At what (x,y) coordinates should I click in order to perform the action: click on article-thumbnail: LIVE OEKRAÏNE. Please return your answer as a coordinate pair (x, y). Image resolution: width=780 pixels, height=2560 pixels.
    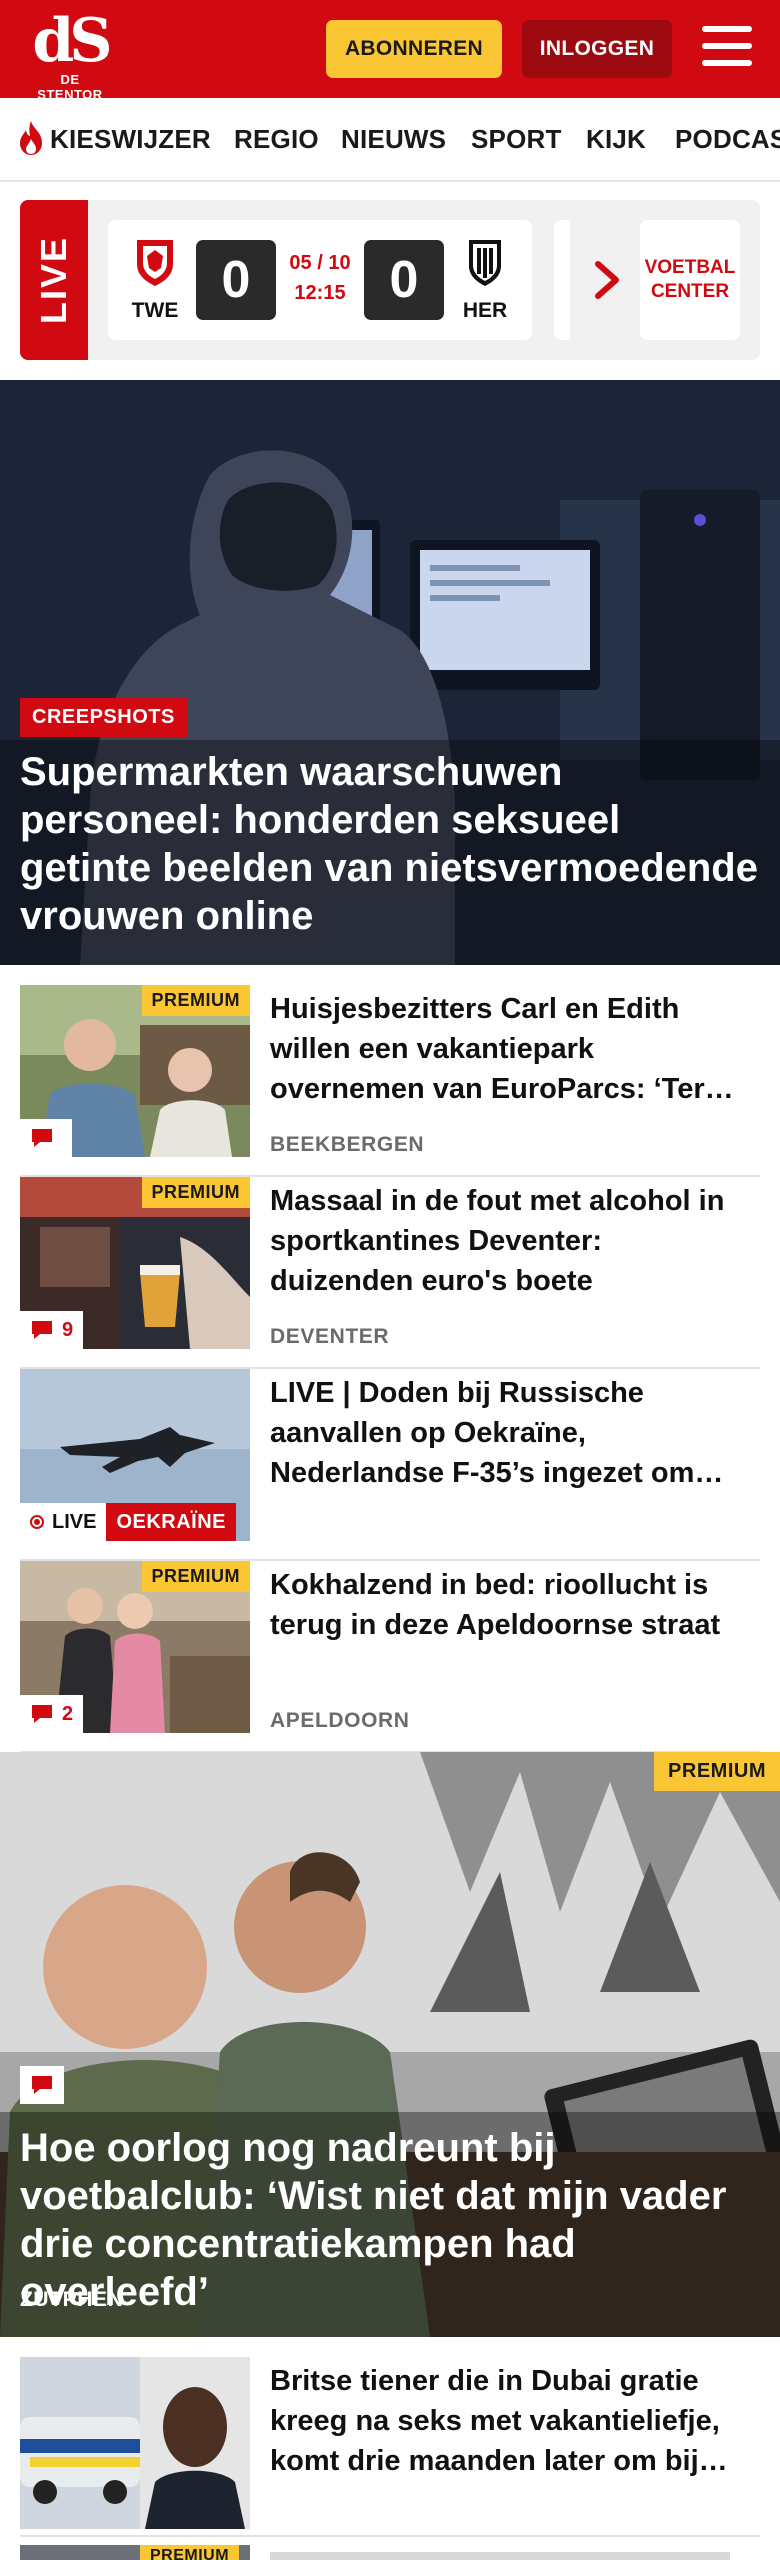
    Looking at the image, I should click on (135, 1455).